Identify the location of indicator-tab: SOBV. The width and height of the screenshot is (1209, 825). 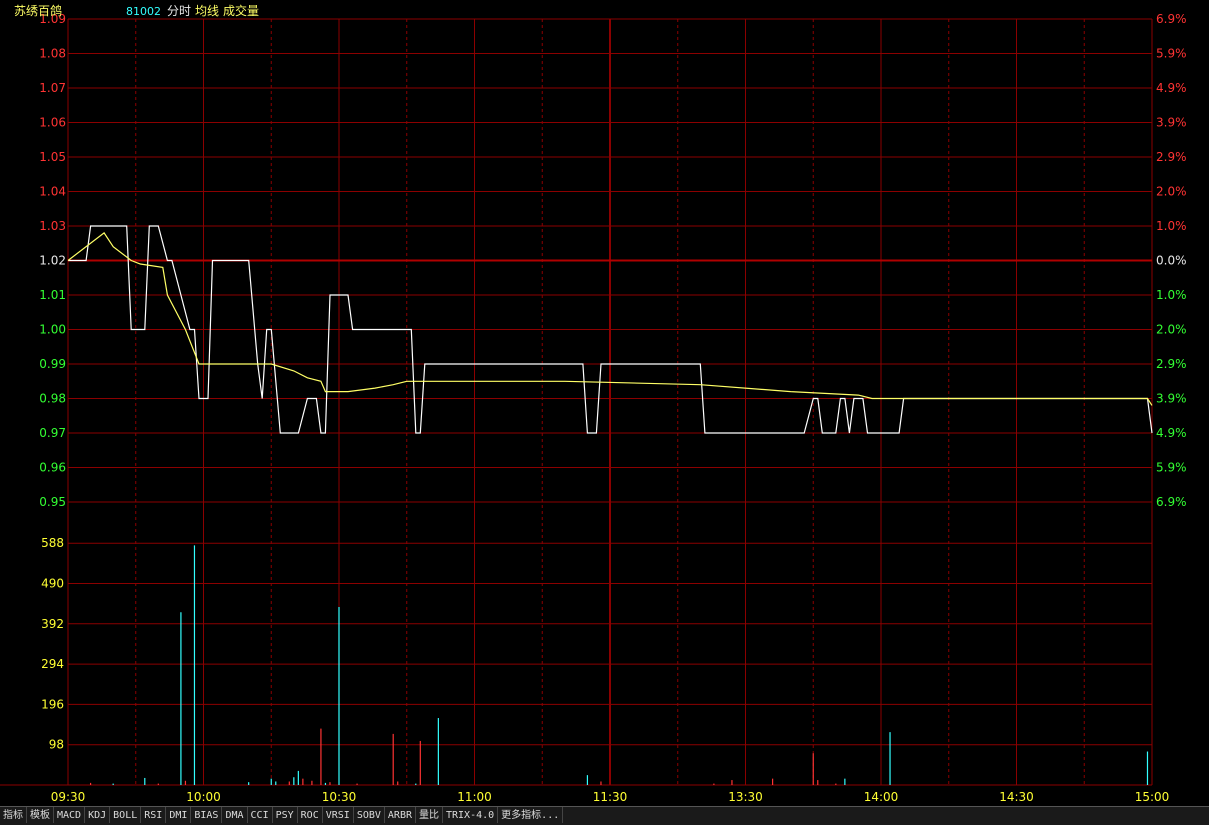
(369, 815).